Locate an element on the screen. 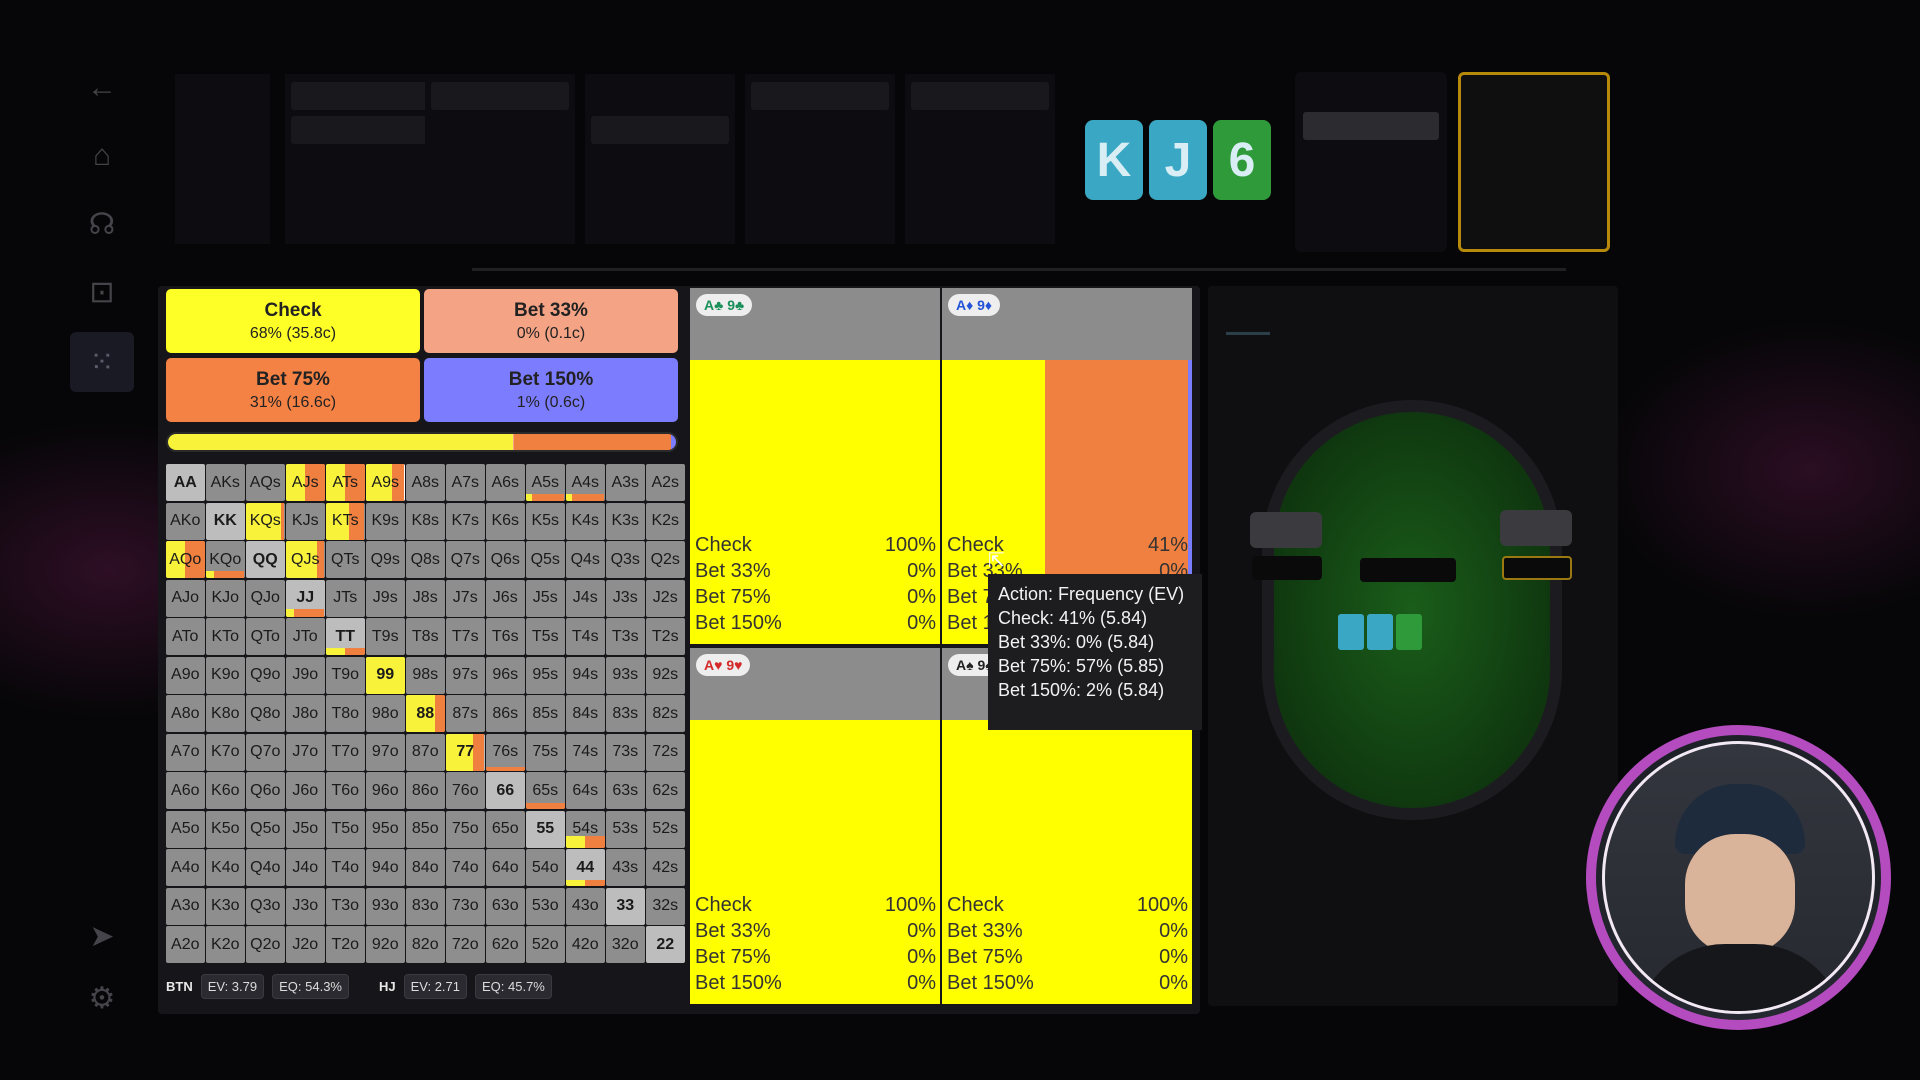 The width and height of the screenshot is (1920, 1080). hand-cell: K4o is located at coordinates (225, 867).